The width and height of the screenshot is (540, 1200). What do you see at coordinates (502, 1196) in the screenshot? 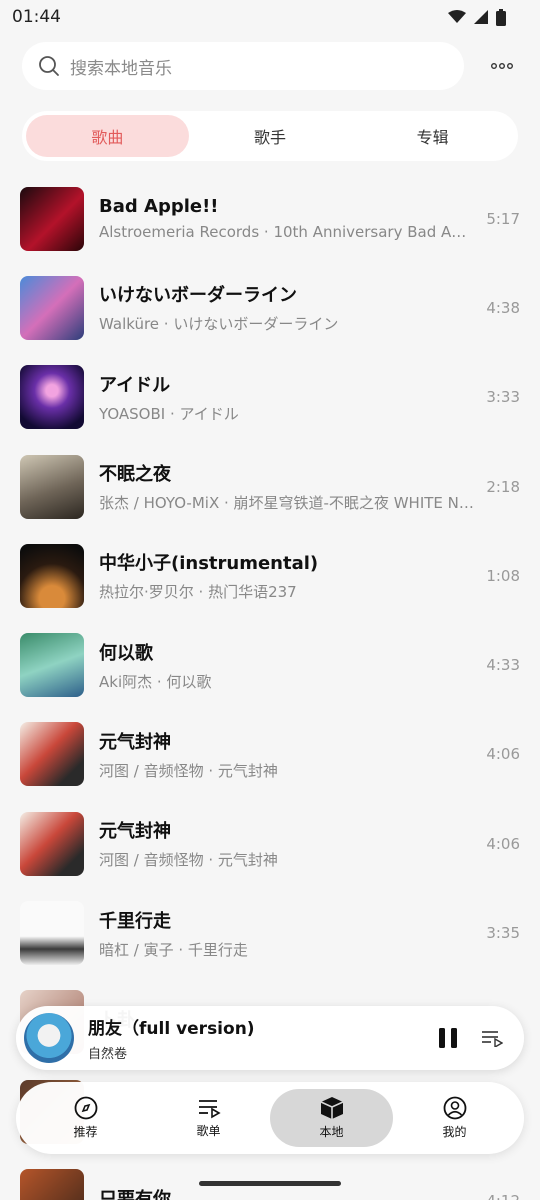
I see `song-duration: 4:12` at bounding box center [502, 1196].